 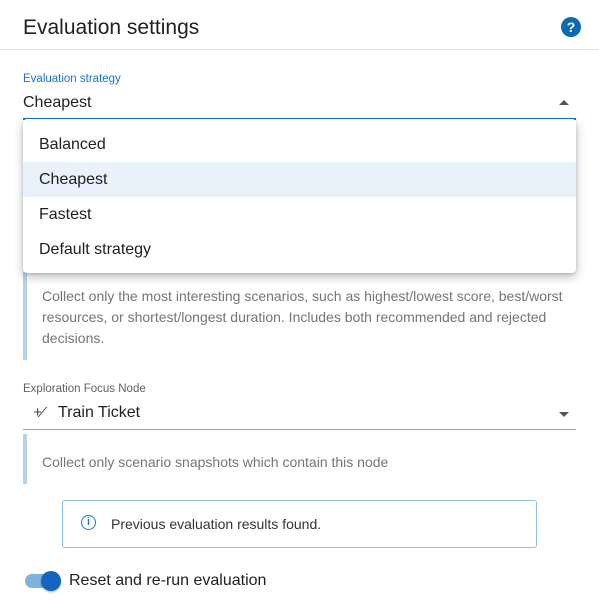 What do you see at coordinates (99, 412) in the screenshot?
I see `focus-node-value: Train Ticket` at bounding box center [99, 412].